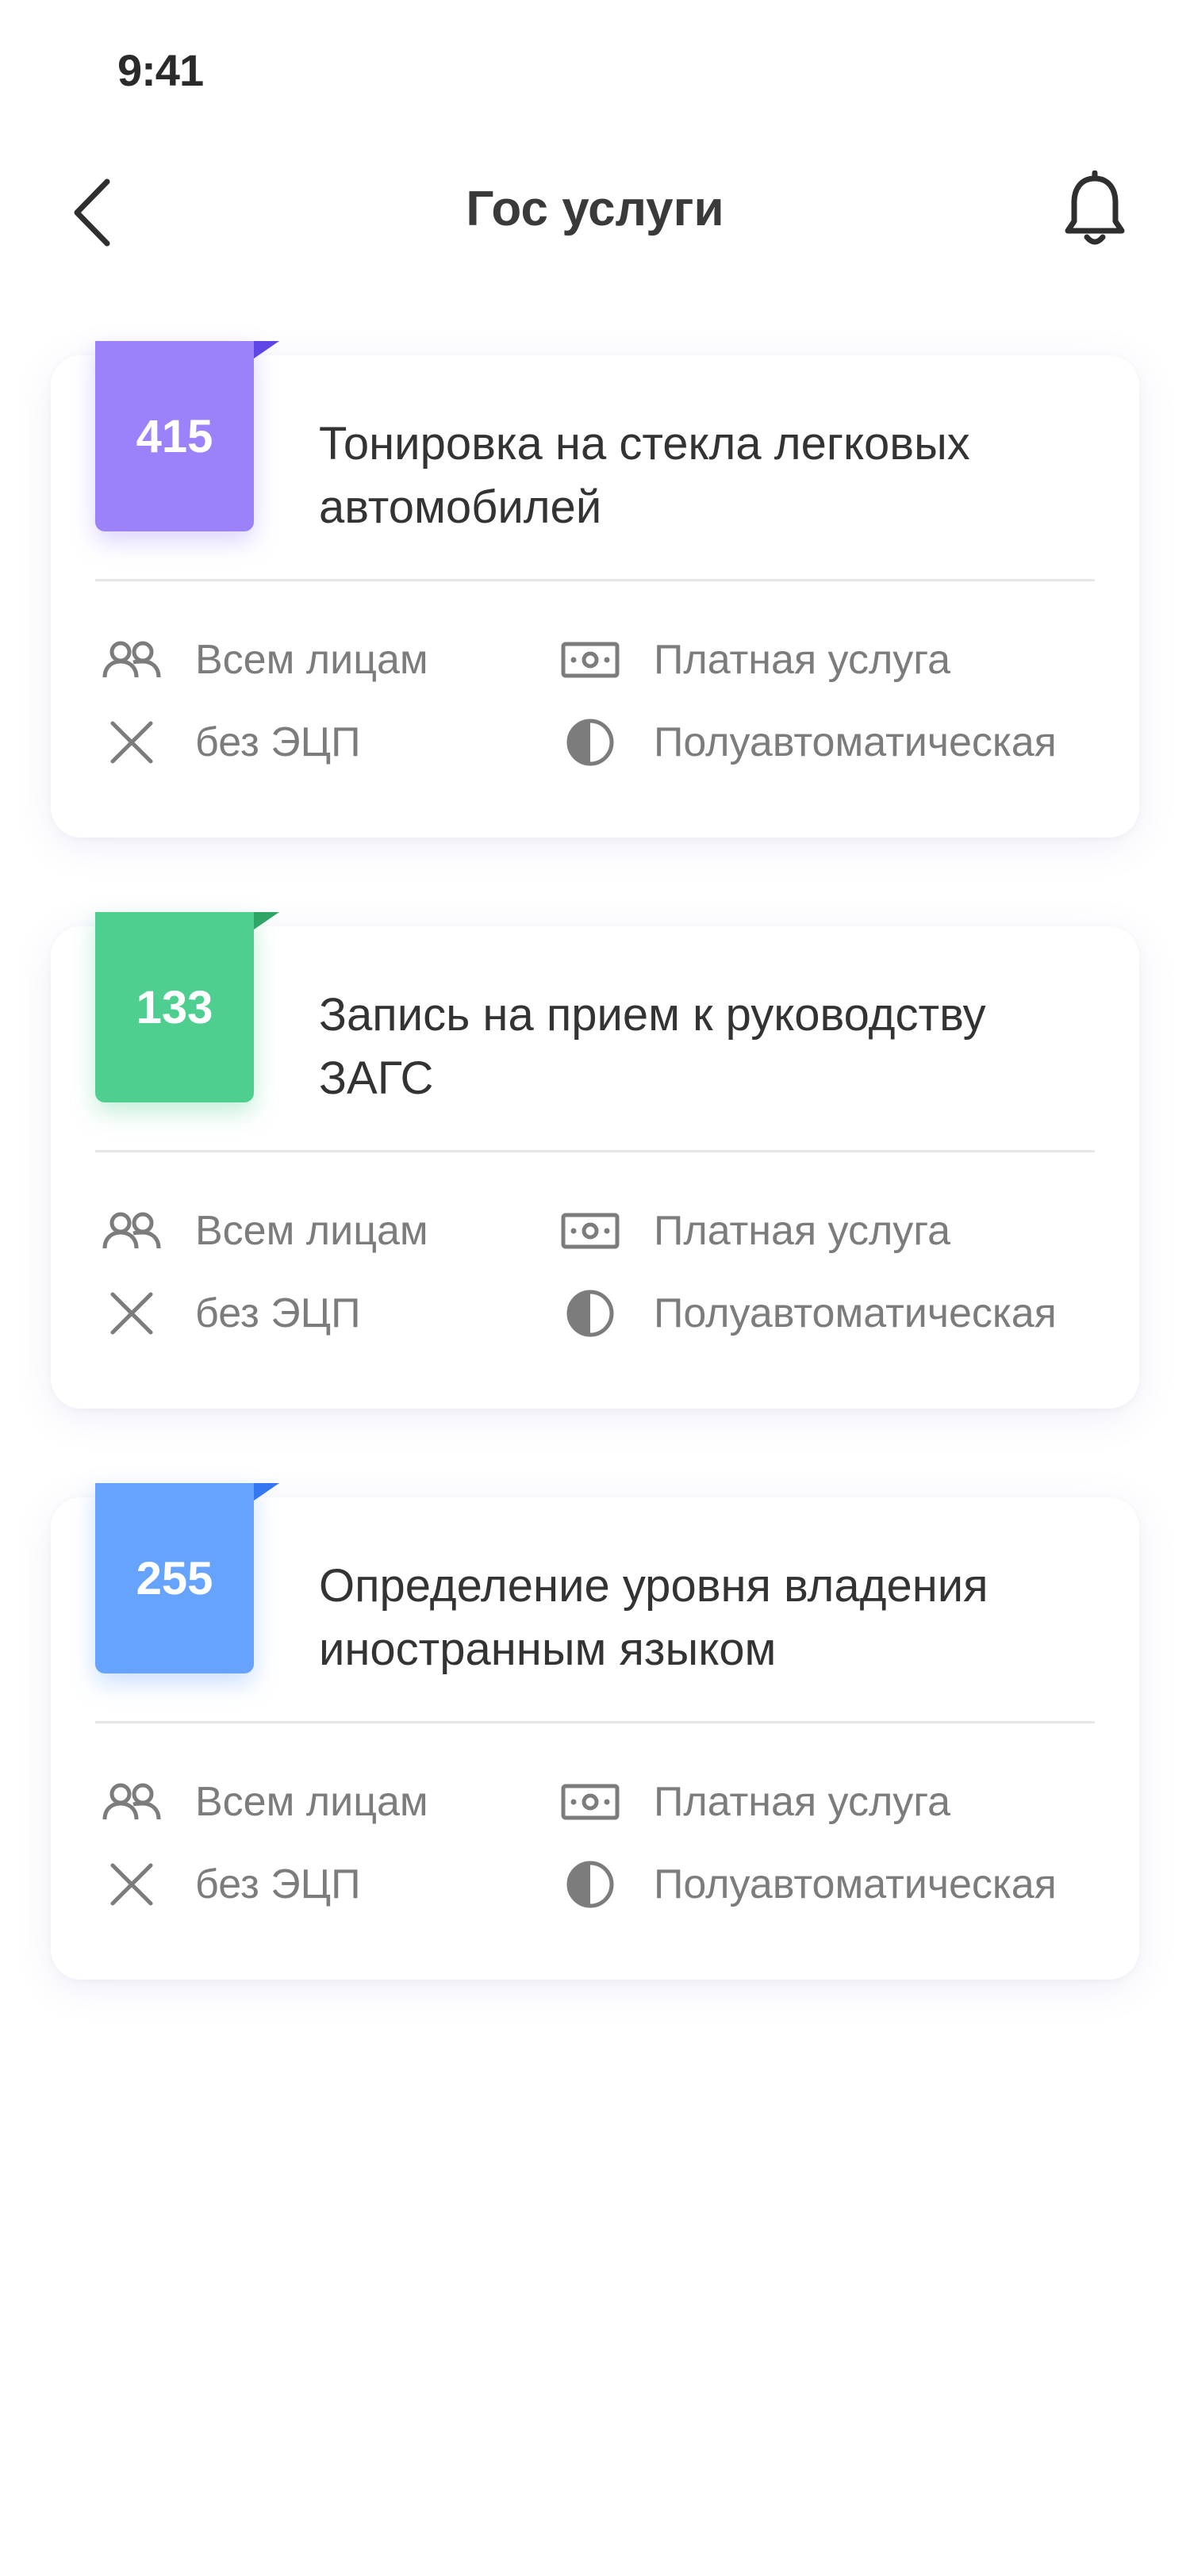 The width and height of the screenshot is (1190, 2576). I want to click on service-title: Тонировка на стекла легковых автомобилей, so click(644, 476).